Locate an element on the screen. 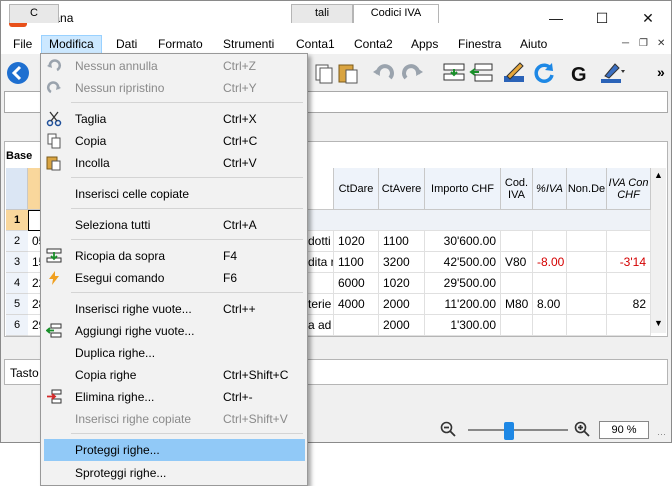  edit-pen-icon is located at coordinates (514, 73).